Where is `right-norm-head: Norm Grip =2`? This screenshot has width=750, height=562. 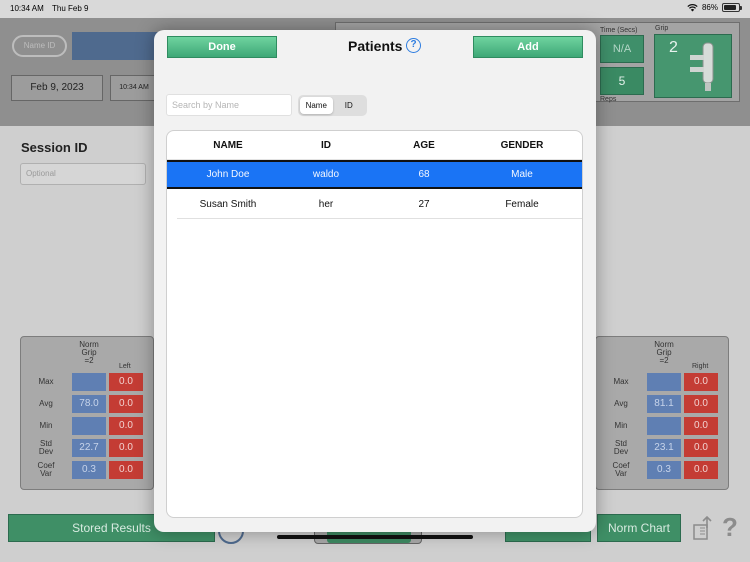 right-norm-head: Norm Grip =2 is located at coordinates (664, 352).